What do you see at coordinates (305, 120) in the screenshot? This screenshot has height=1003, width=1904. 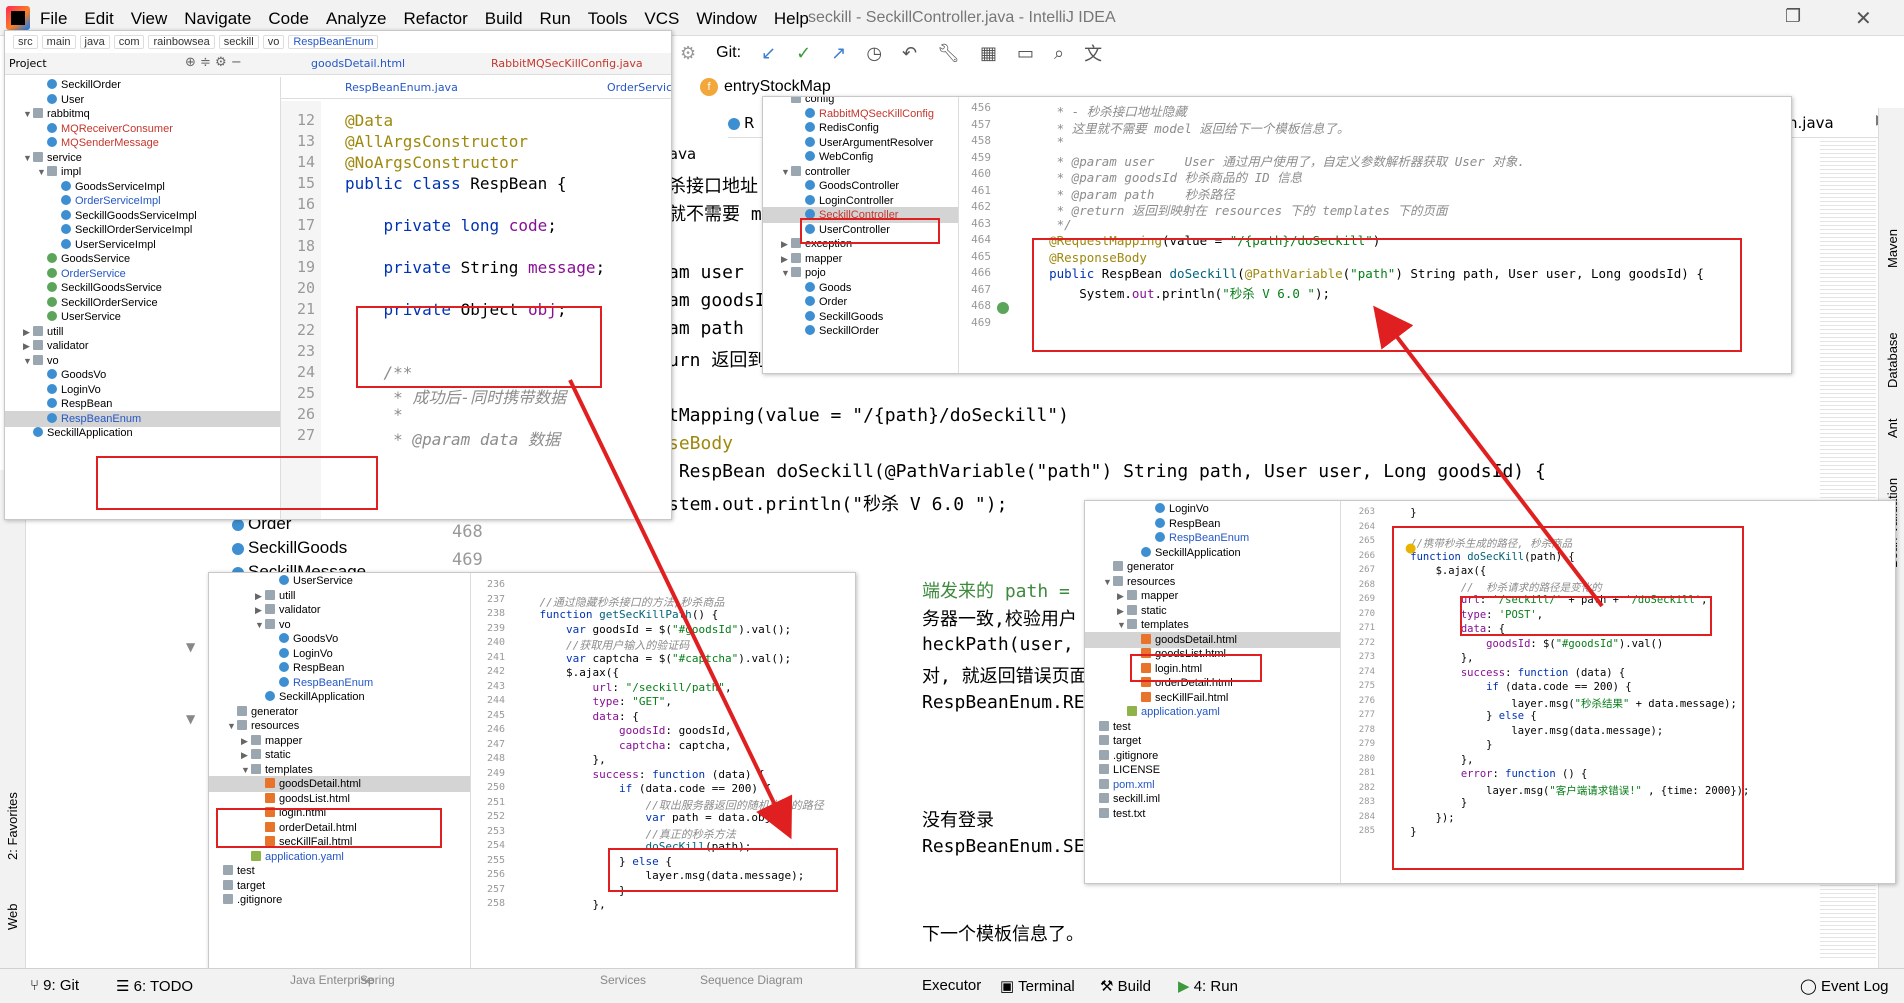 I see `line-number: 12` at bounding box center [305, 120].